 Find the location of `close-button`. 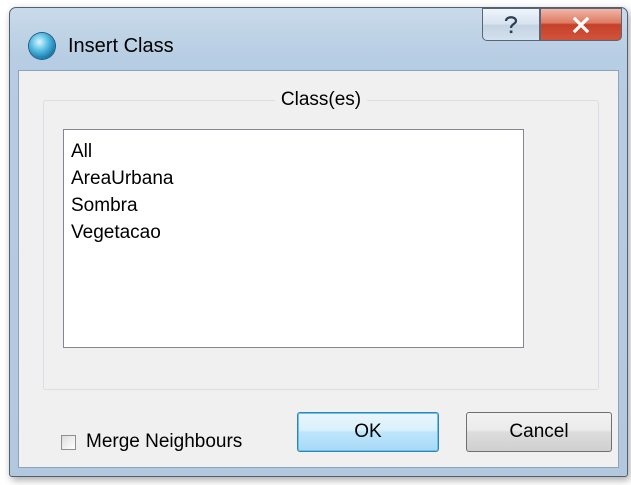

close-button is located at coordinates (581, 24).